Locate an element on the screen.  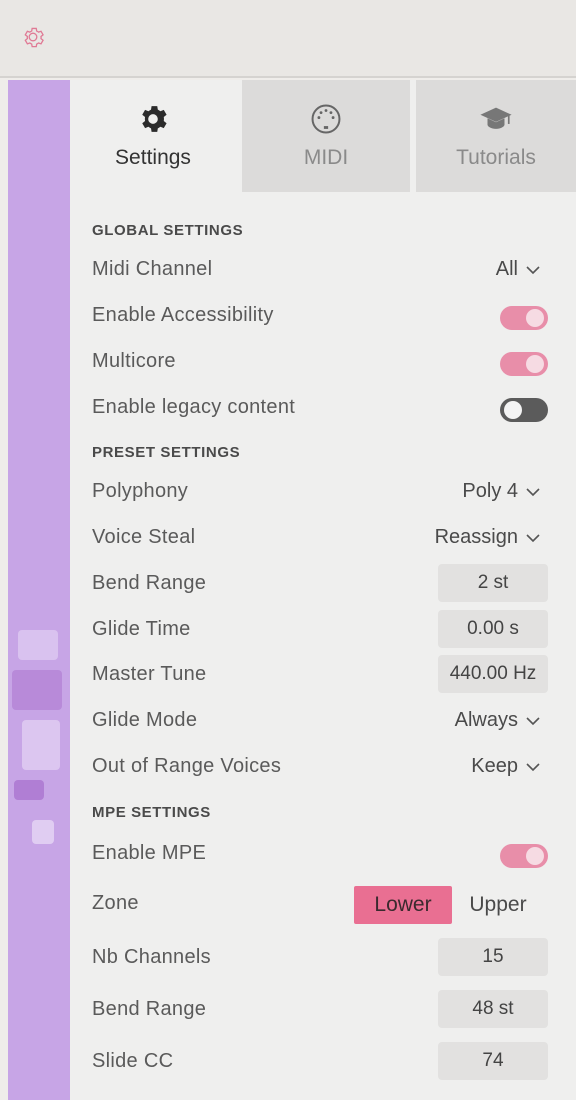
nb-channels-field: 15 is located at coordinates (493, 957).